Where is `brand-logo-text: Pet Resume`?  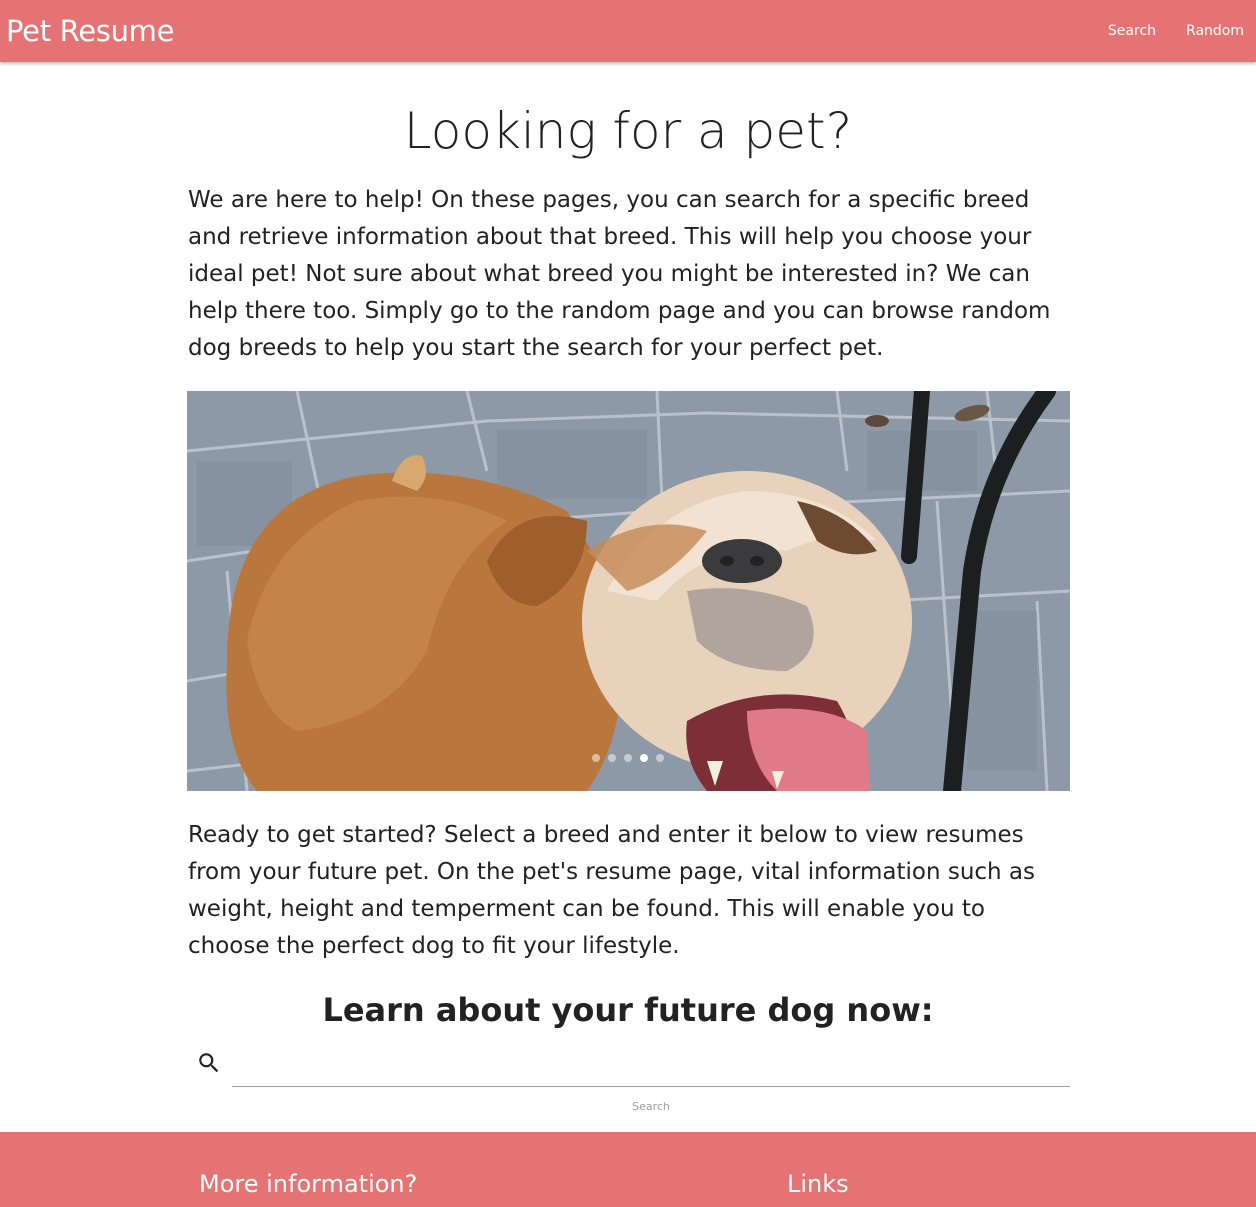 brand-logo-text: Pet Resume is located at coordinates (90, 31).